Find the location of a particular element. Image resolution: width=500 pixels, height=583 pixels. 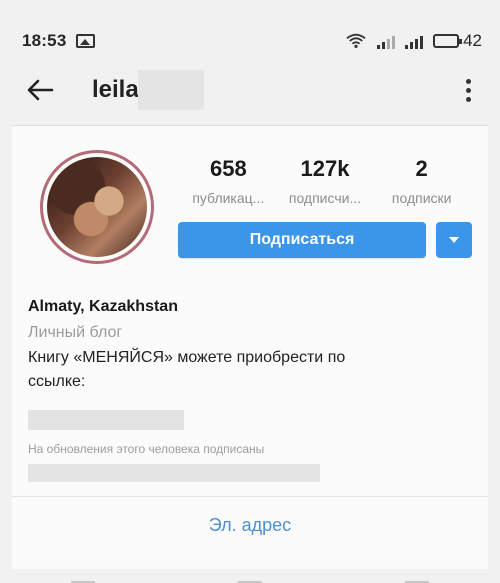

followed-by-text: На обновления этого человека подписаны is located at coordinates (146, 449).